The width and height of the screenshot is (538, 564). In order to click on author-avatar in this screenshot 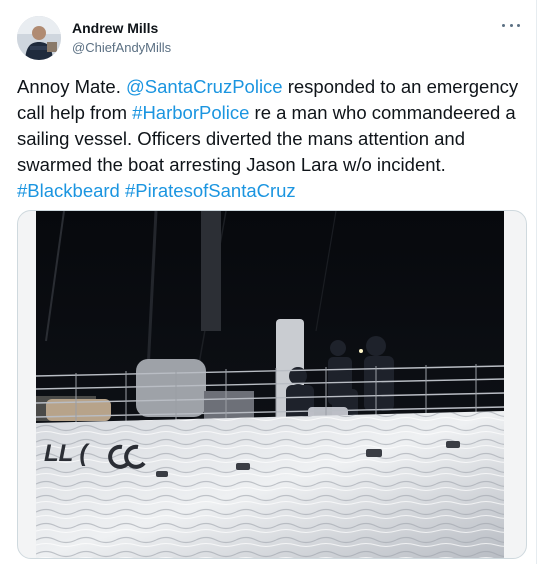, I will do `click(39, 38)`.